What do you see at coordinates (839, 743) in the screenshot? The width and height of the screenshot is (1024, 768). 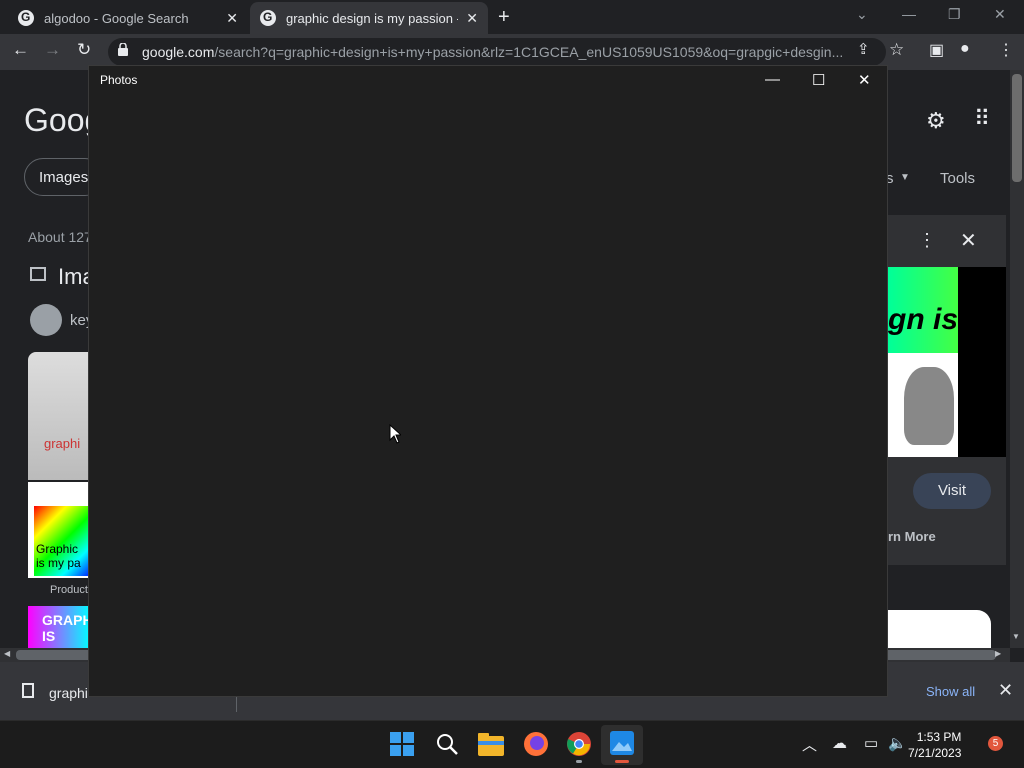 I see `onedrive-cloud-icon: ☁` at bounding box center [839, 743].